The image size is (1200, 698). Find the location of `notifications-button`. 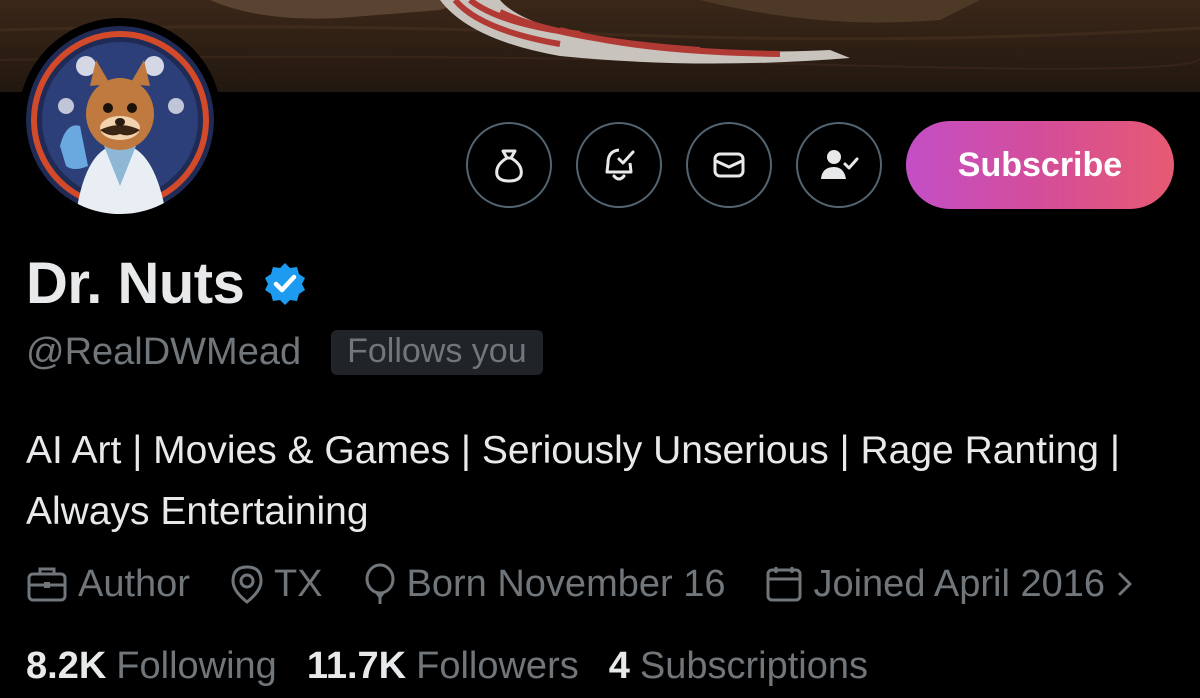

notifications-button is located at coordinates (619, 165).